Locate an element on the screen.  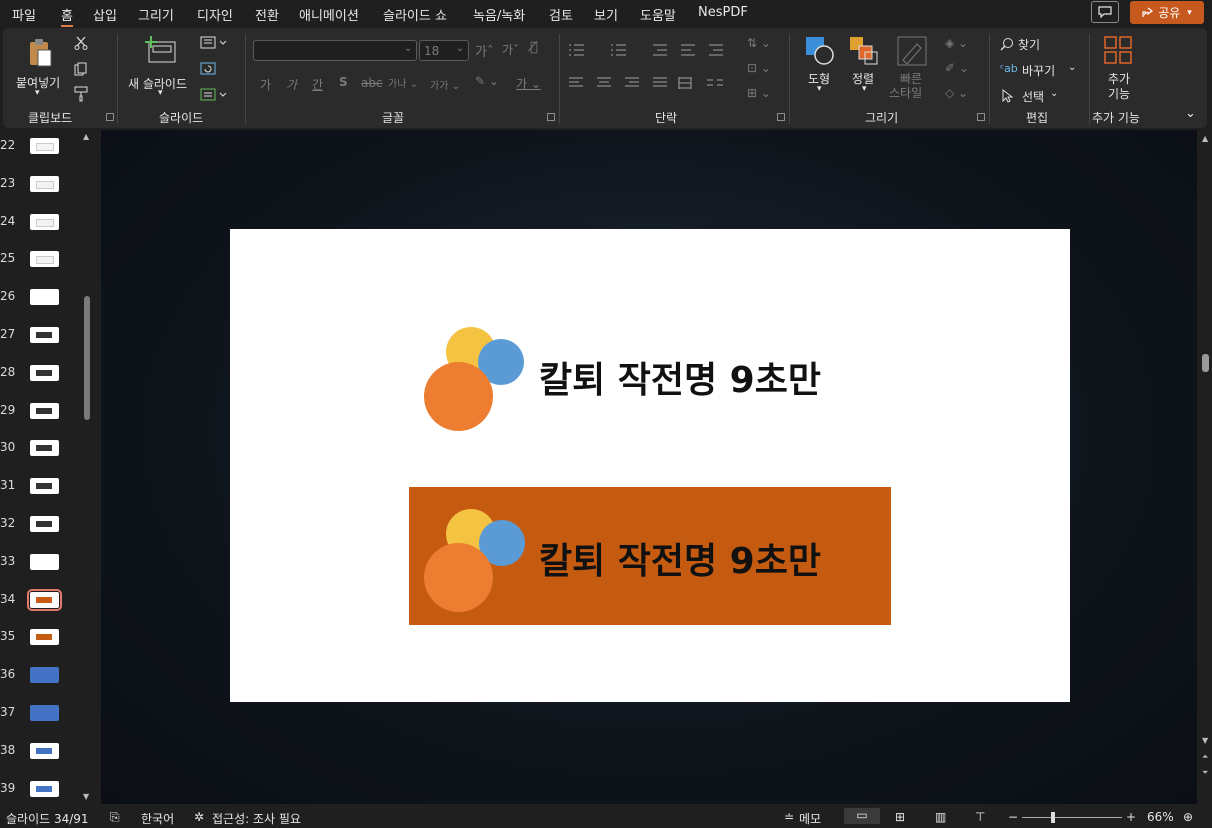
shadow-icon: S is located at coordinates (343, 82).